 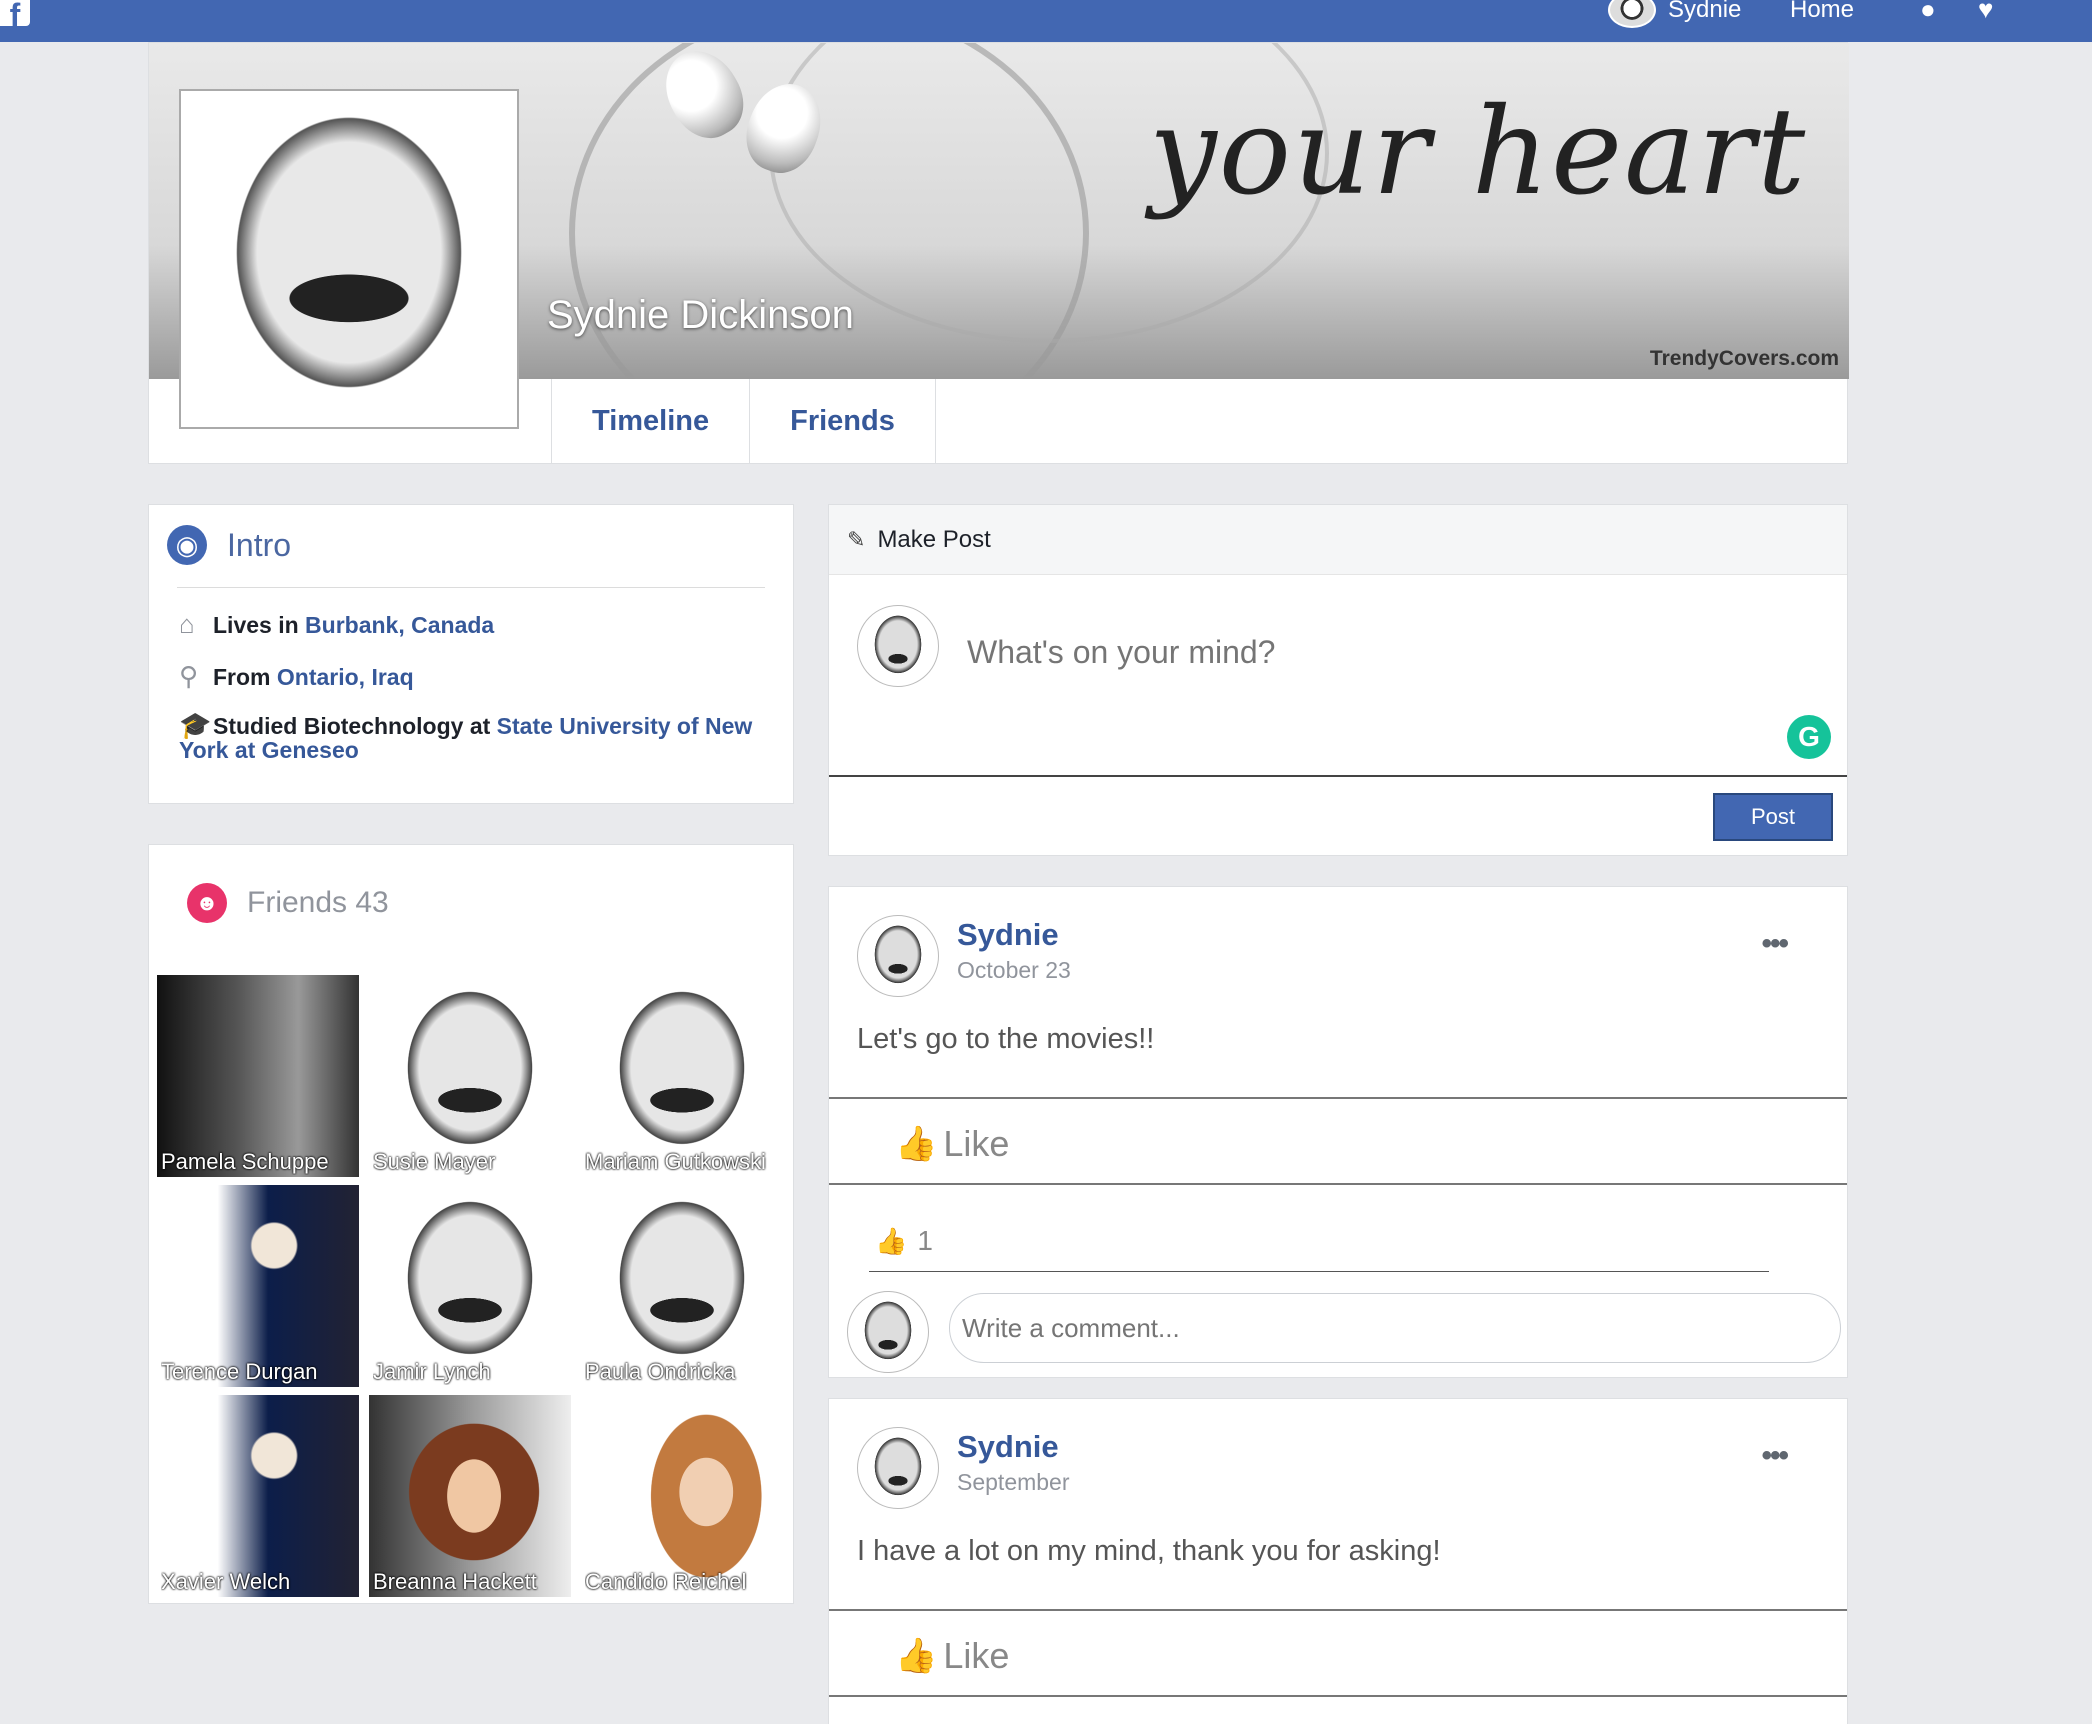 I want to click on cover-script-text: your heart, so click(x=1478, y=152).